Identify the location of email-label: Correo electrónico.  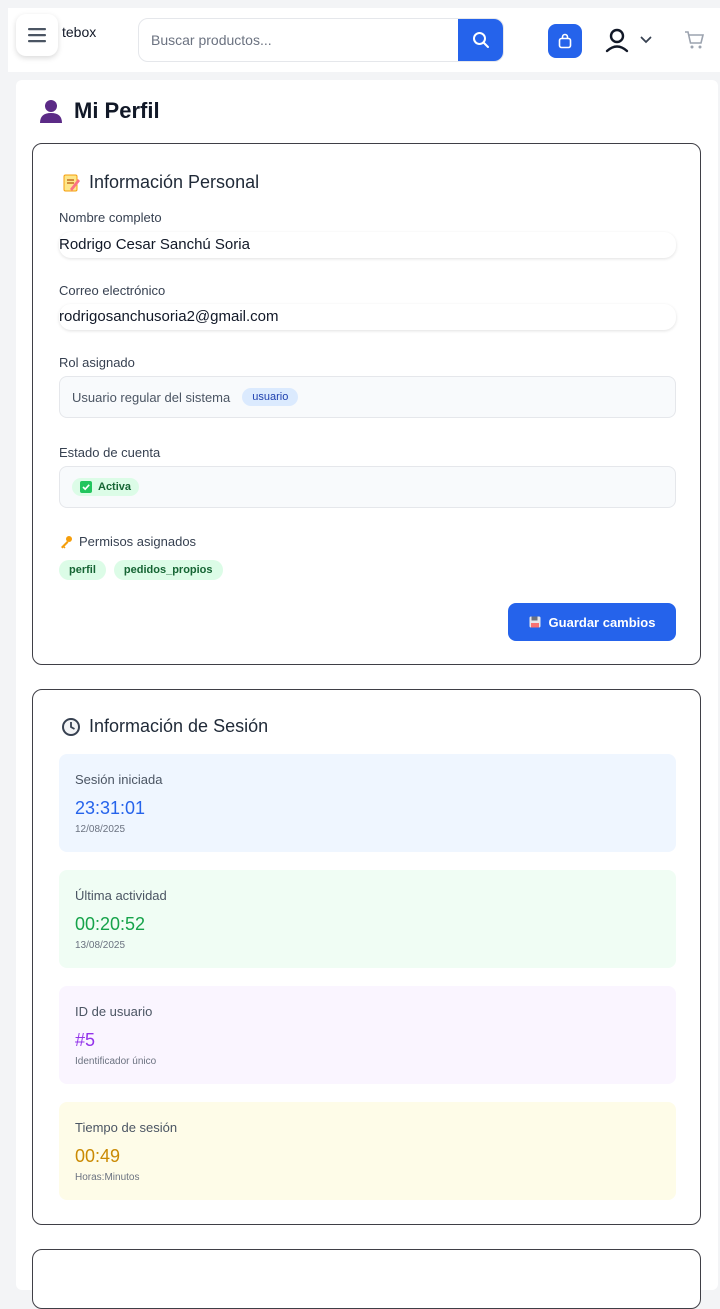
(112, 290).